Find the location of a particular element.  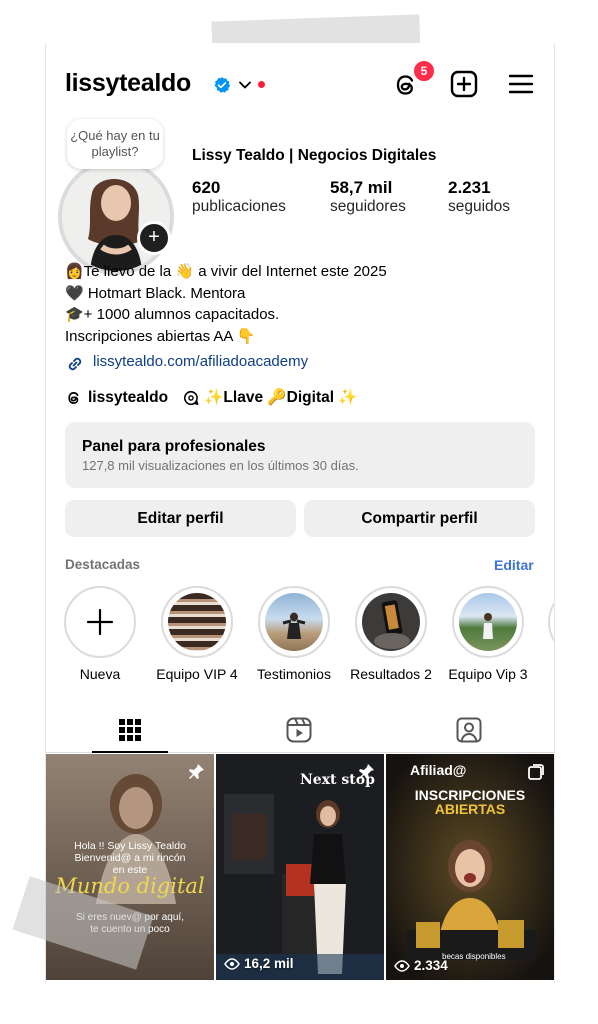

reels-tab-icon is located at coordinates (299, 730).